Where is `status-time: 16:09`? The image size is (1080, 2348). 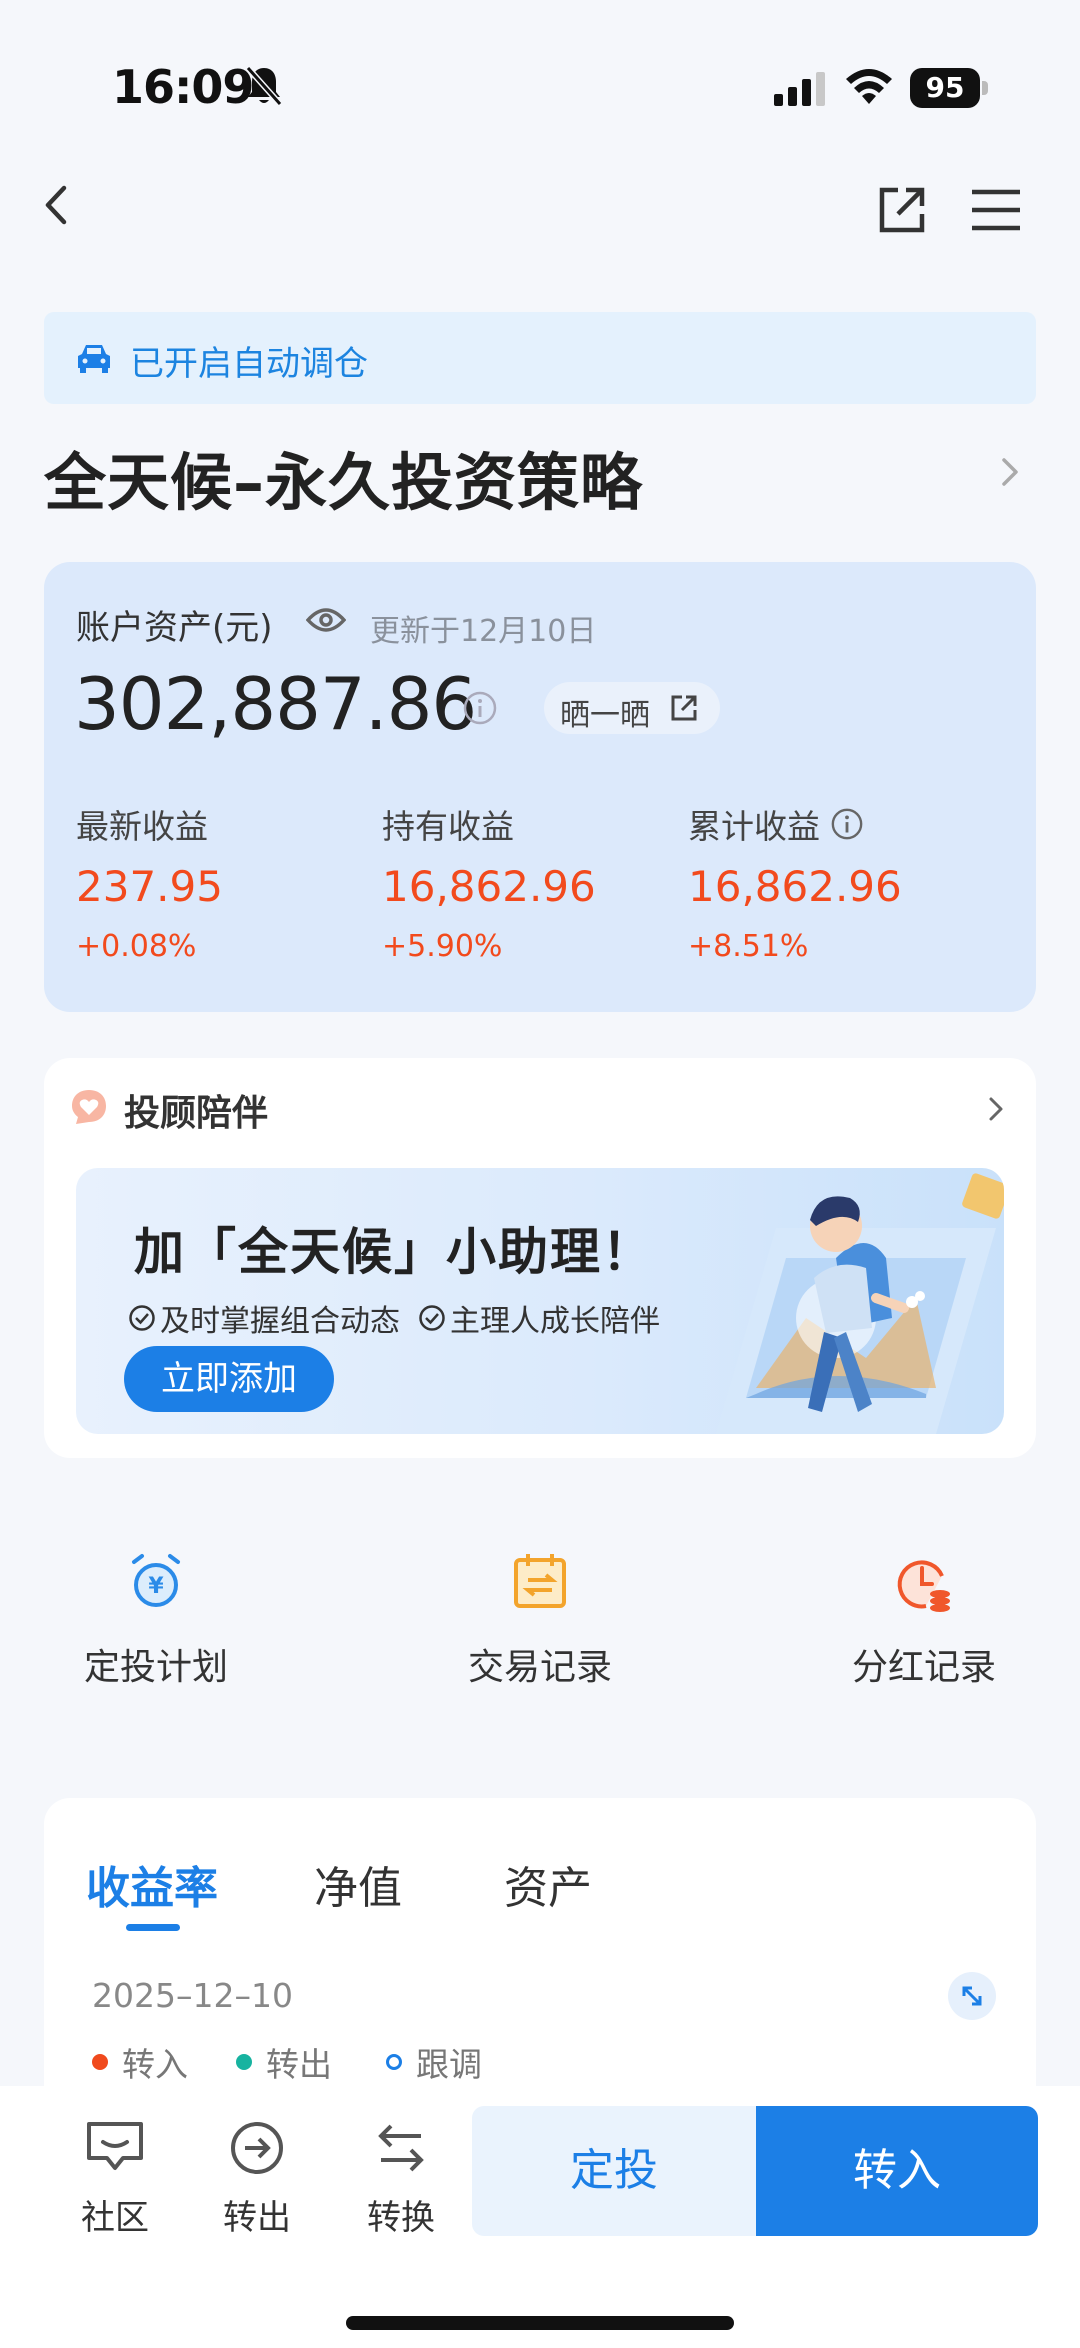 status-time: 16:09 is located at coordinates (183, 87).